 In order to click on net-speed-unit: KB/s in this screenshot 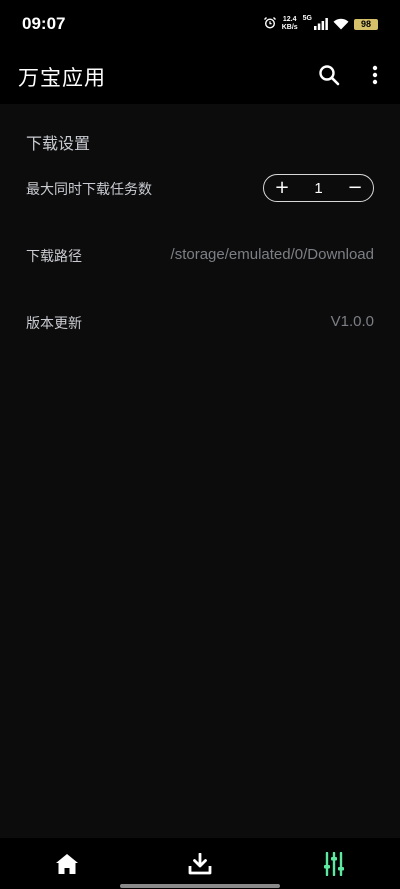, I will do `click(289, 27)`.